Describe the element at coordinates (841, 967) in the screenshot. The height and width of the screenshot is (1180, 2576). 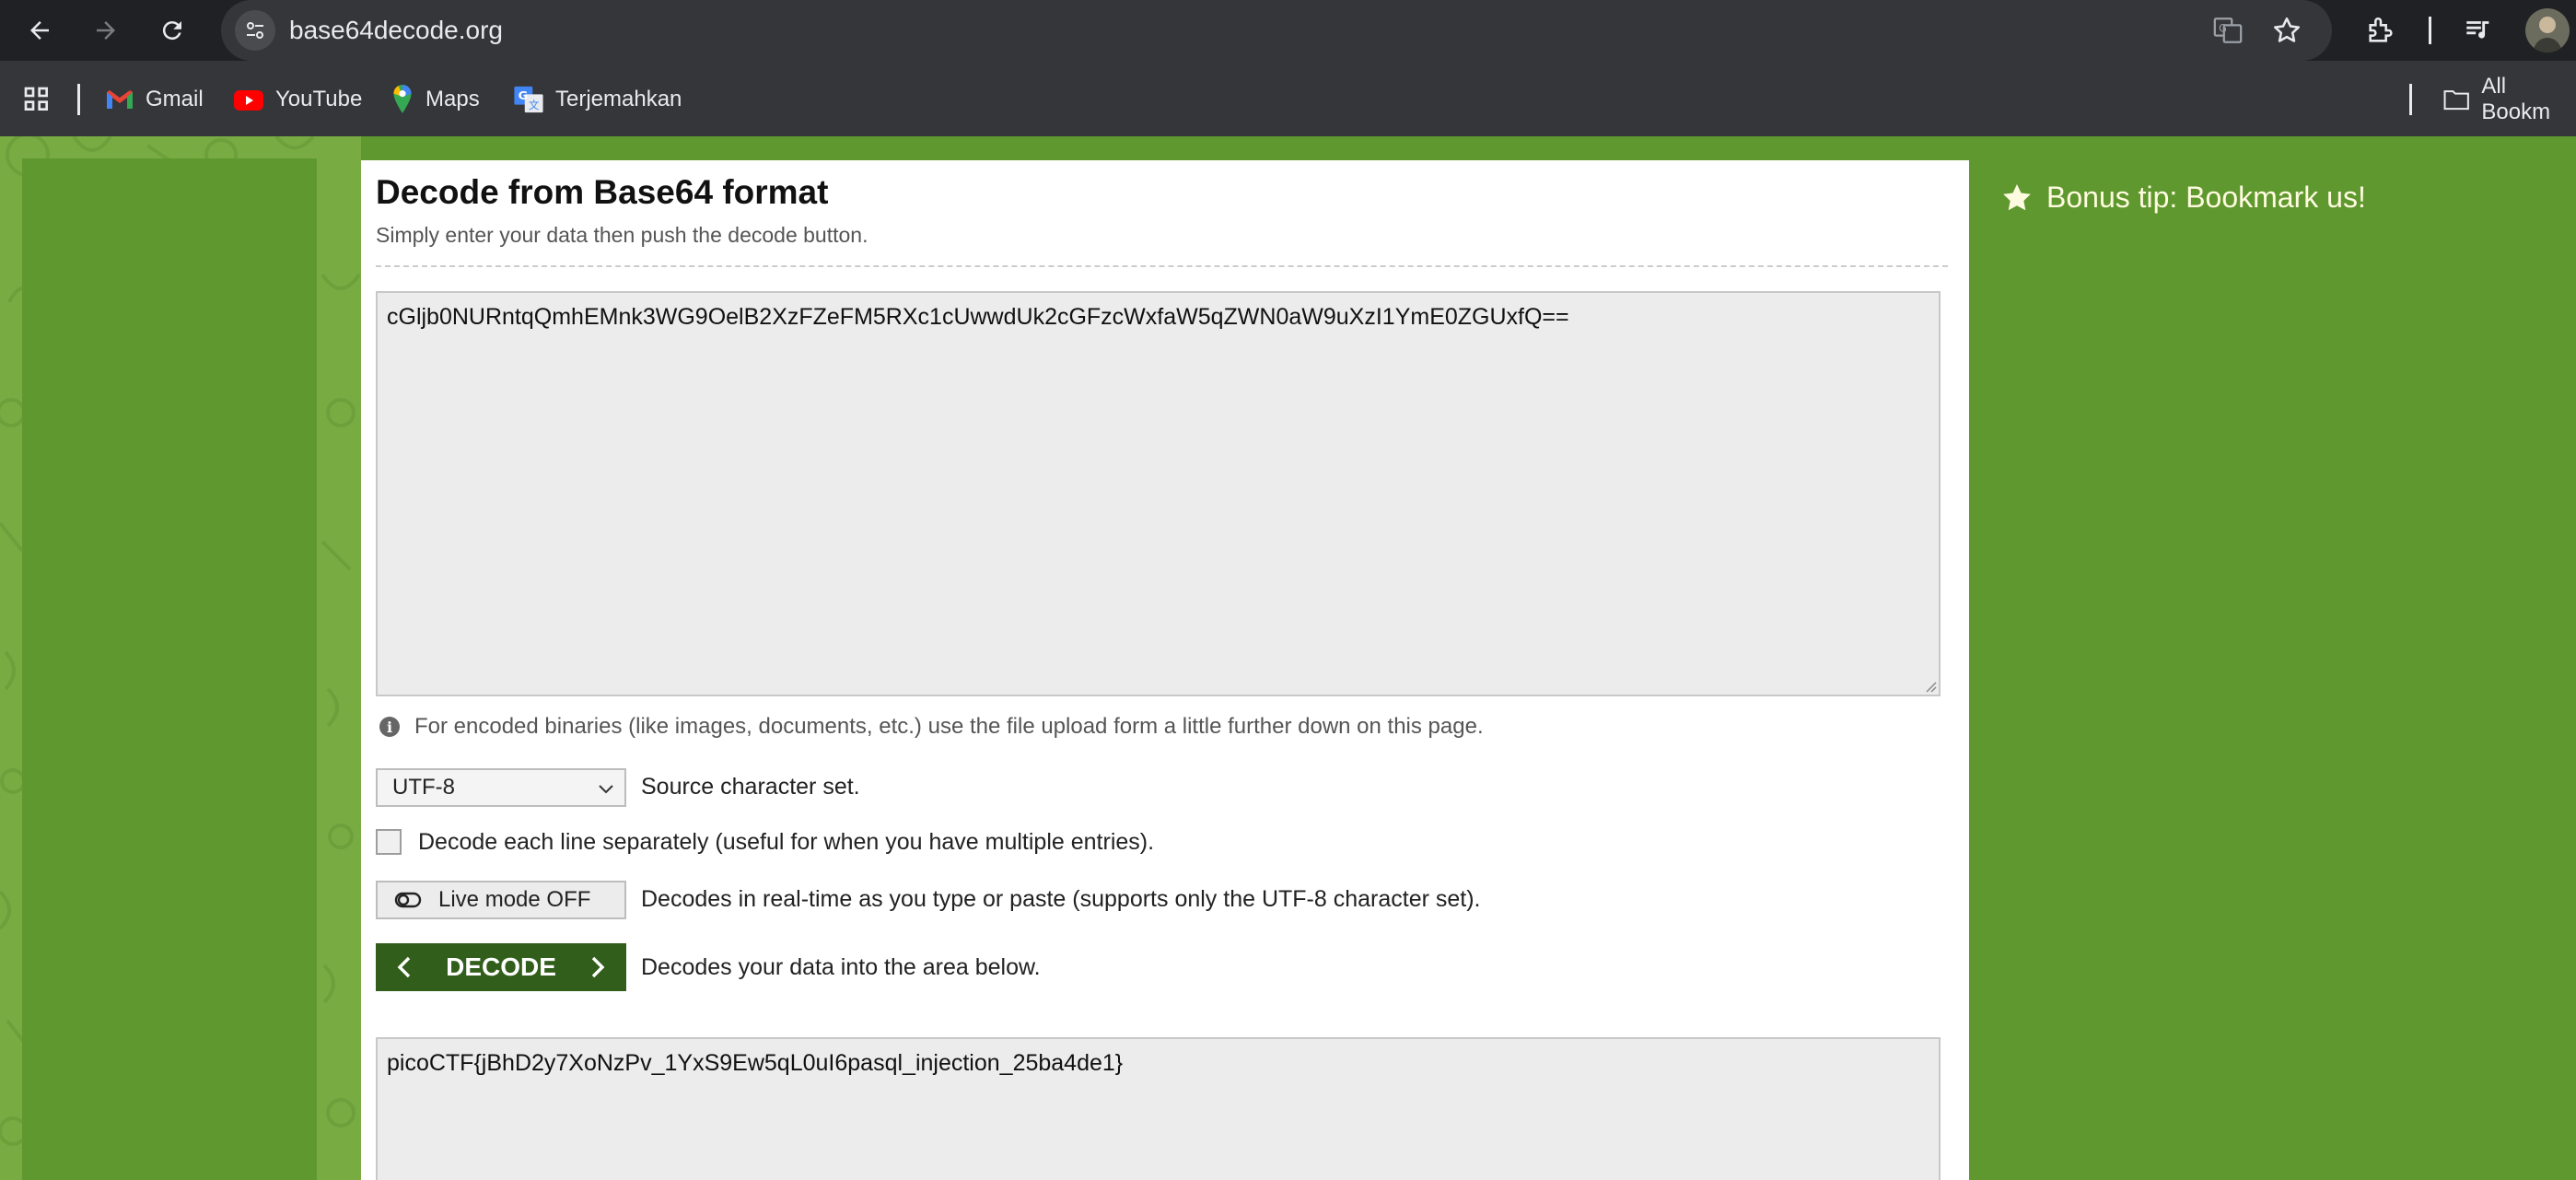
I see `decode-button-description: Decodes your data into the area below.` at that location.